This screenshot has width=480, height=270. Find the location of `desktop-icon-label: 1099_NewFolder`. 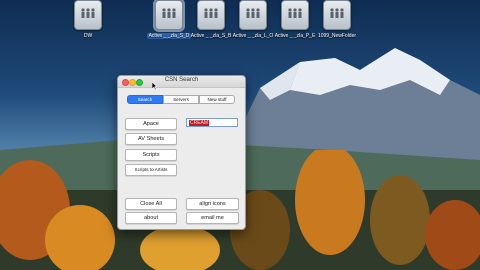

desktop-icon-label: 1099_NewFolder is located at coordinates (337, 36).